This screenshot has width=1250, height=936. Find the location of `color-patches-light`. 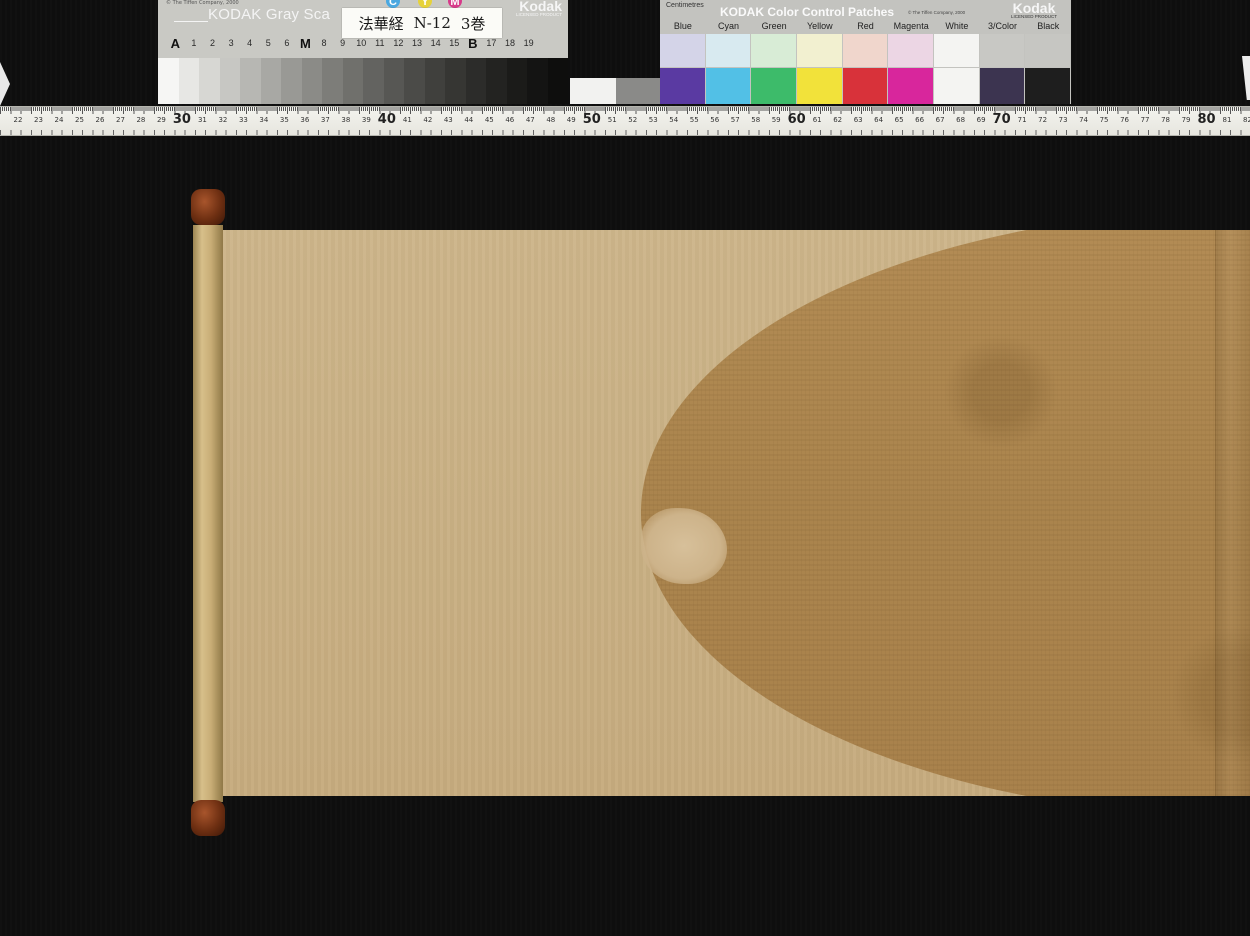

color-patches-light is located at coordinates (865, 50).